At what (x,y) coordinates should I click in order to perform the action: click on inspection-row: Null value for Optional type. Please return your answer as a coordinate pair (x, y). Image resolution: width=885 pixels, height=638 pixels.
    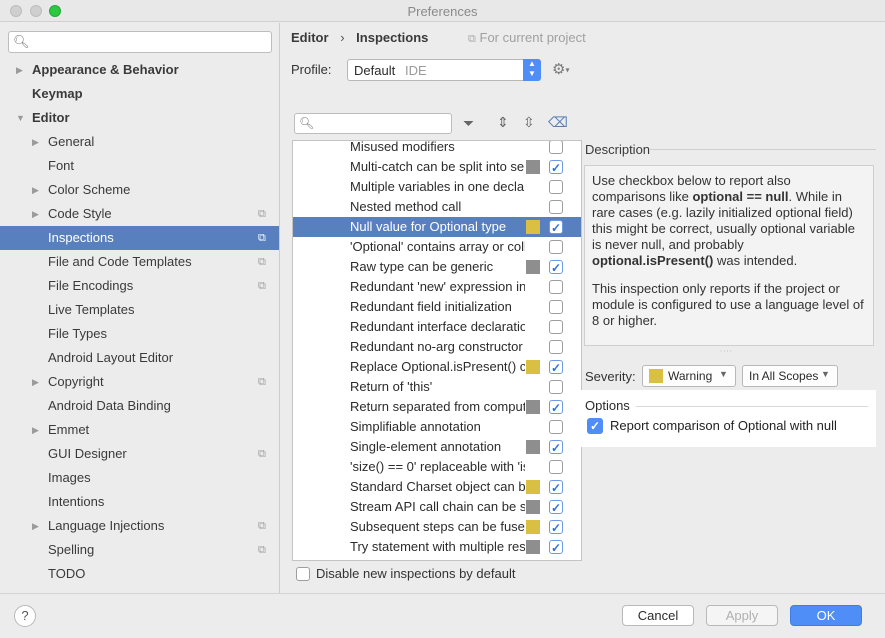
    Looking at the image, I should click on (437, 227).